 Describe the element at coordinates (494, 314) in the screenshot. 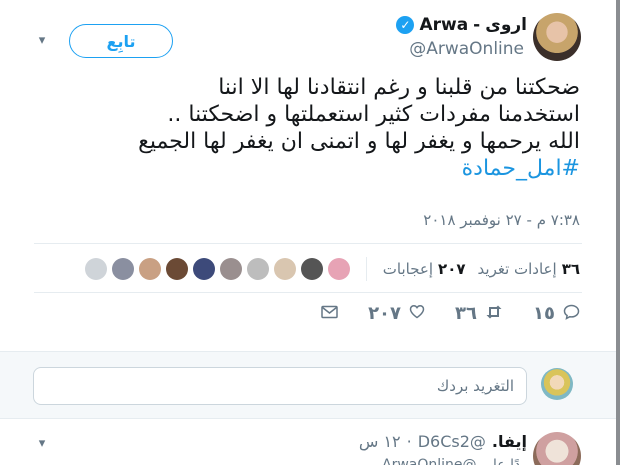

I see `retweet-icon` at that location.